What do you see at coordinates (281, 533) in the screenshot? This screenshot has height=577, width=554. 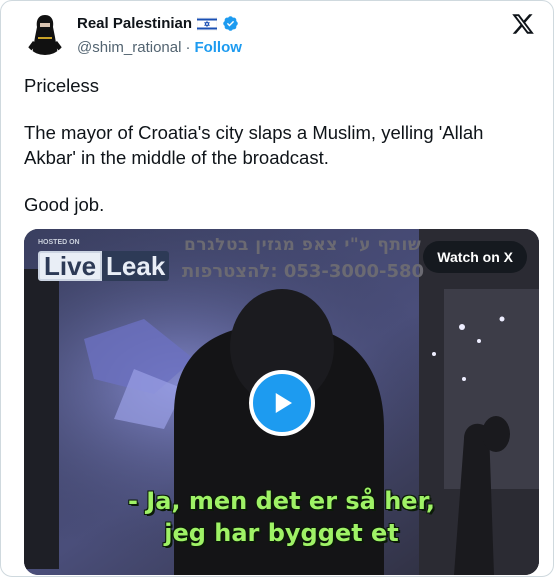 I see `video-subtitle-line-2: jeg har bygget et` at bounding box center [281, 533].